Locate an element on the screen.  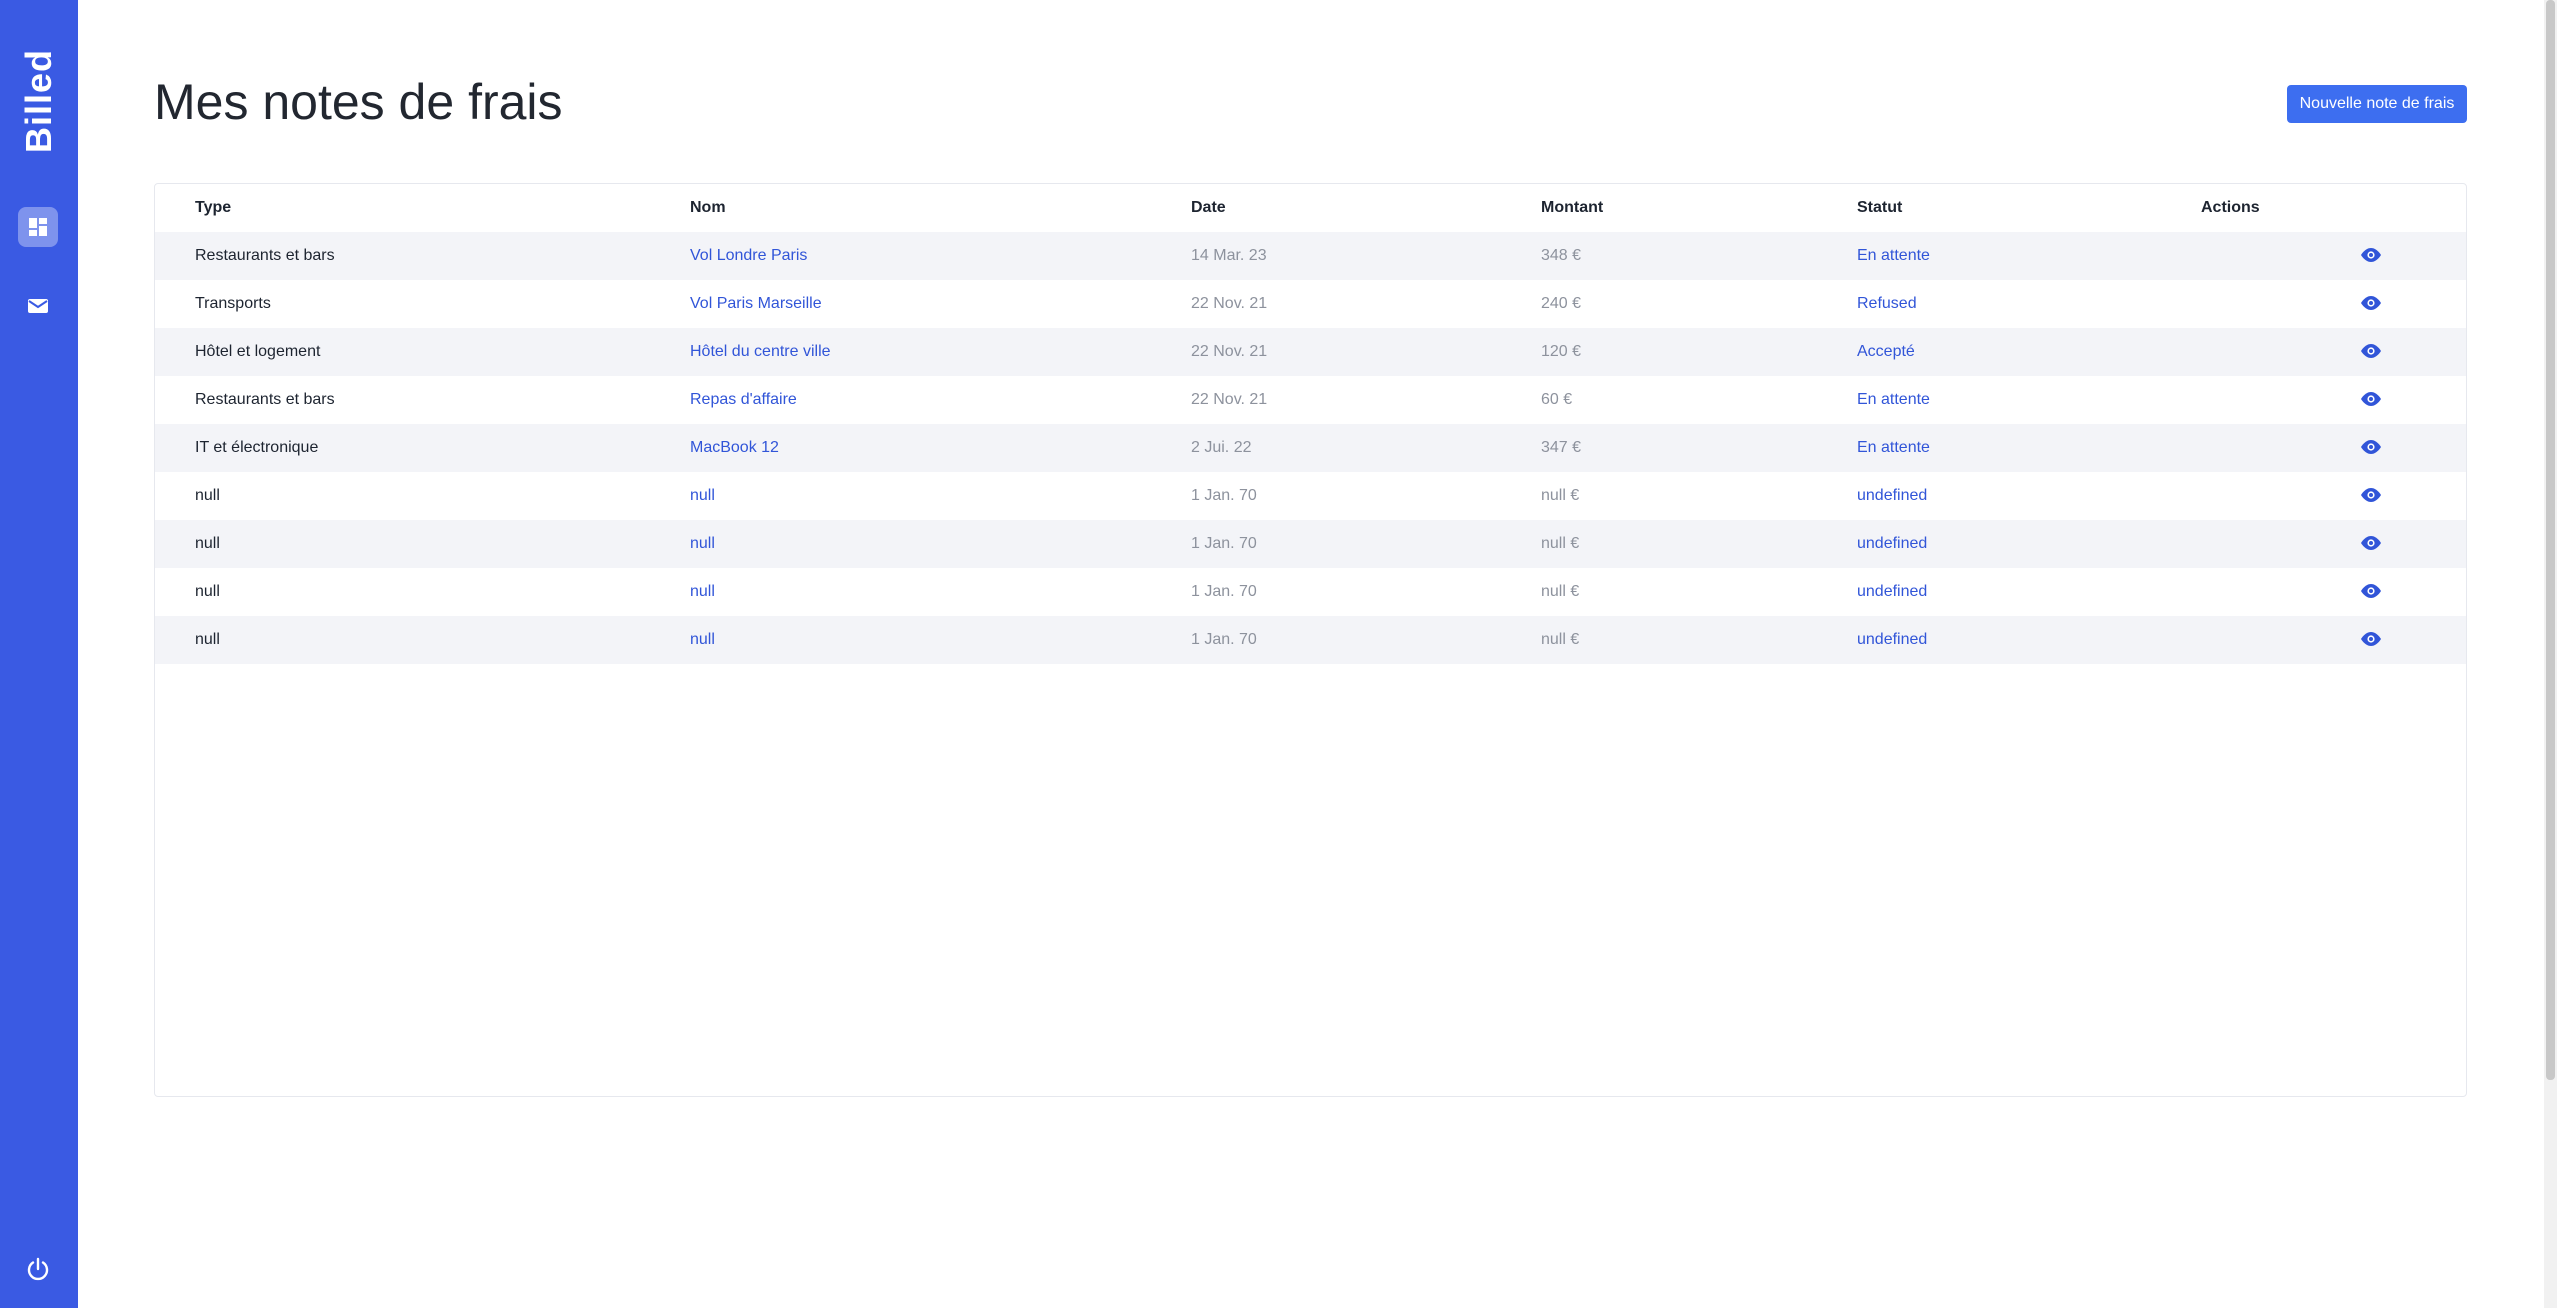
cell-name: Repas d'affaire is located at coordinates (743, 400).